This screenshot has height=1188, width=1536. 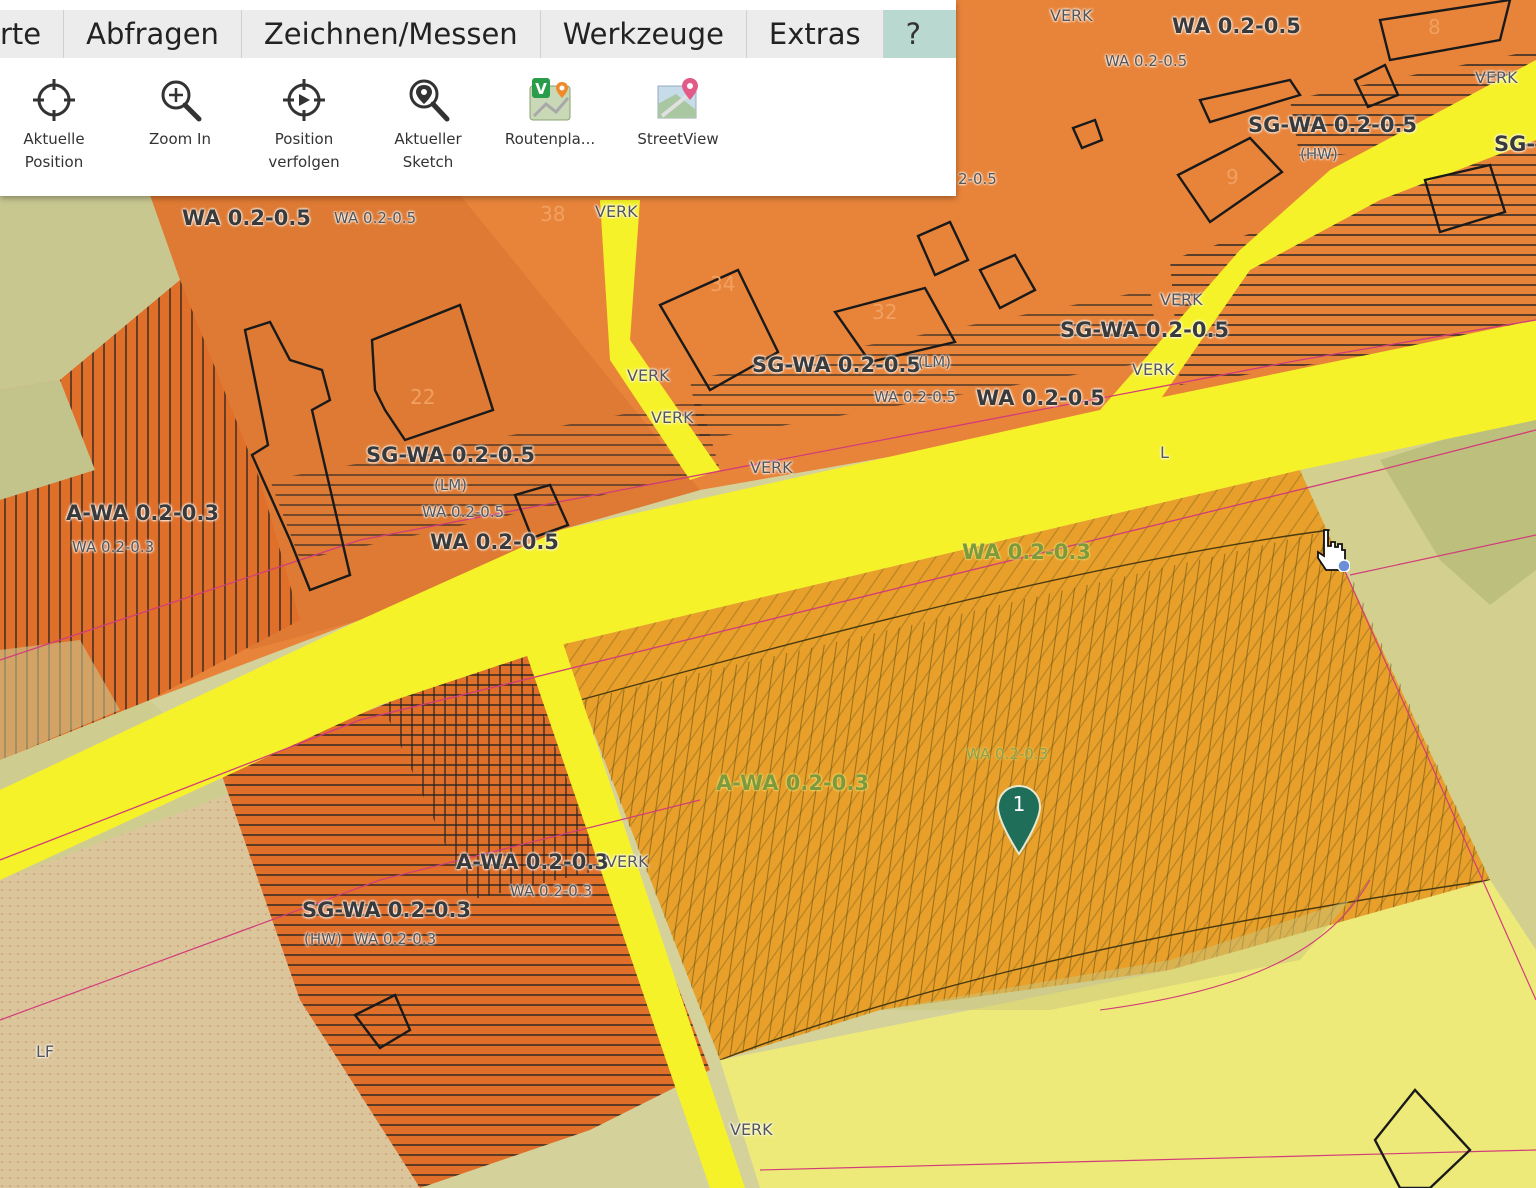 I want to click on map-marker: 1, so click(x=1019, y=821).